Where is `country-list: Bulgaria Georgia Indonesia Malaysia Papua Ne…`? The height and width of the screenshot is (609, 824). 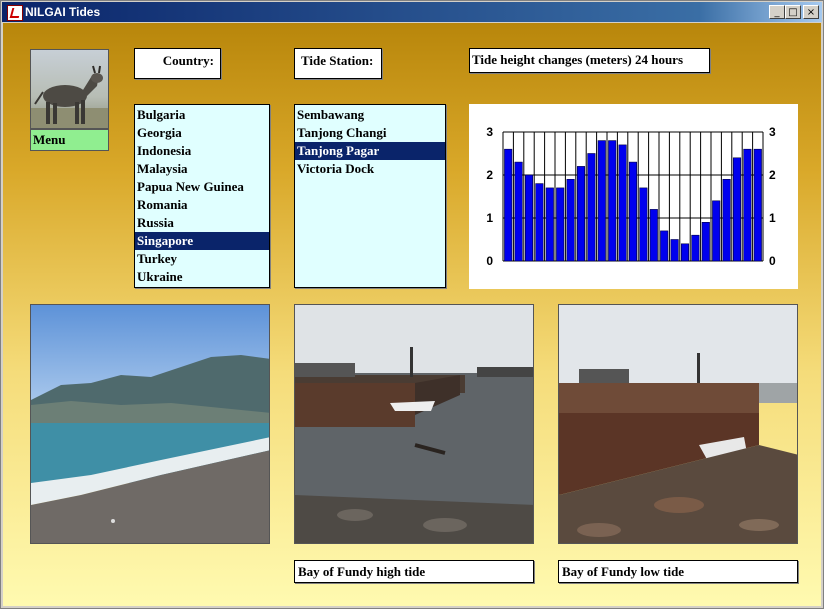
country-list: Bulgaria Georgia Indonesia Malaysia Papua Ne… is located at coordinates (202, 196).